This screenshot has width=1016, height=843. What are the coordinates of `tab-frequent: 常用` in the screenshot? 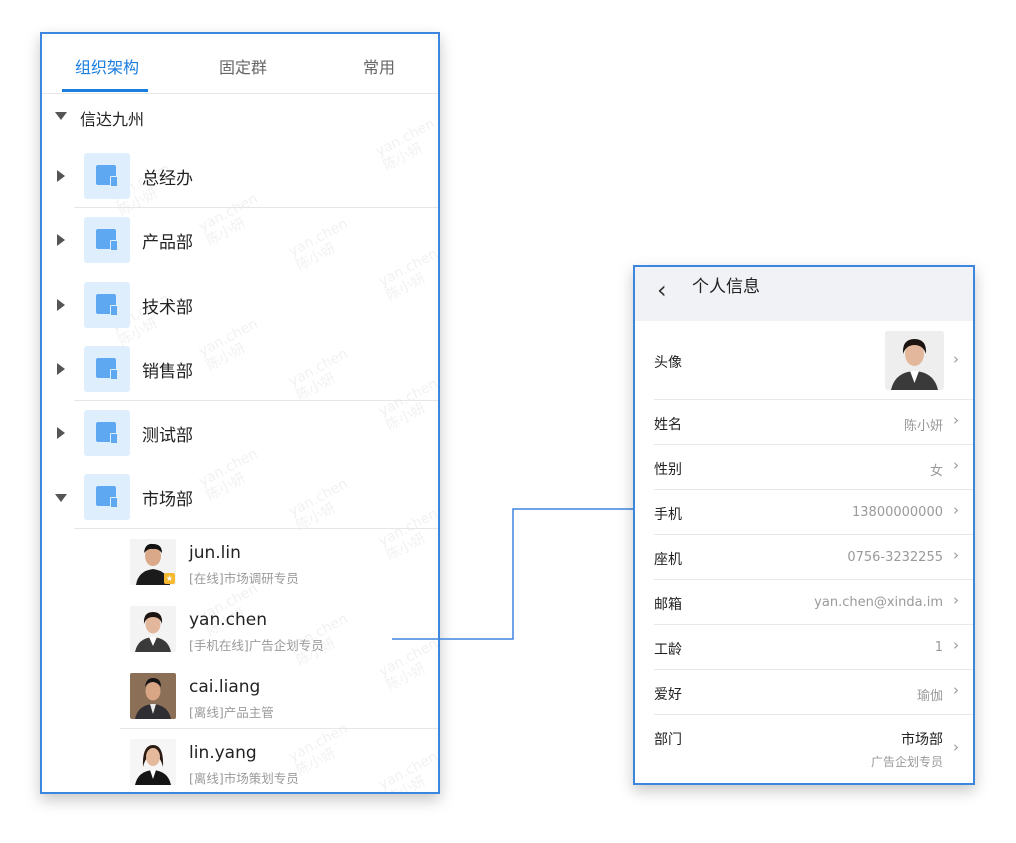 It's located at (379, 64).